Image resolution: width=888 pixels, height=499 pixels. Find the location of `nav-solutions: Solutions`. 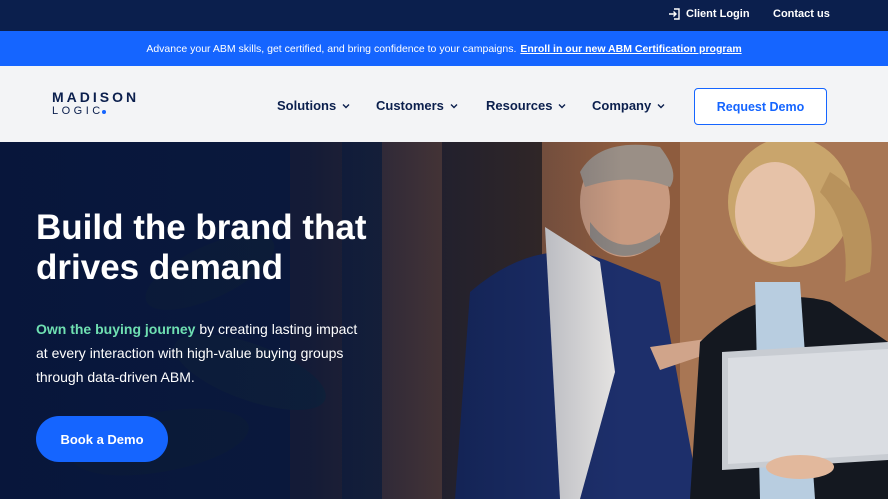

nav-solutions: Solutions is located at coordinates (313, 105).